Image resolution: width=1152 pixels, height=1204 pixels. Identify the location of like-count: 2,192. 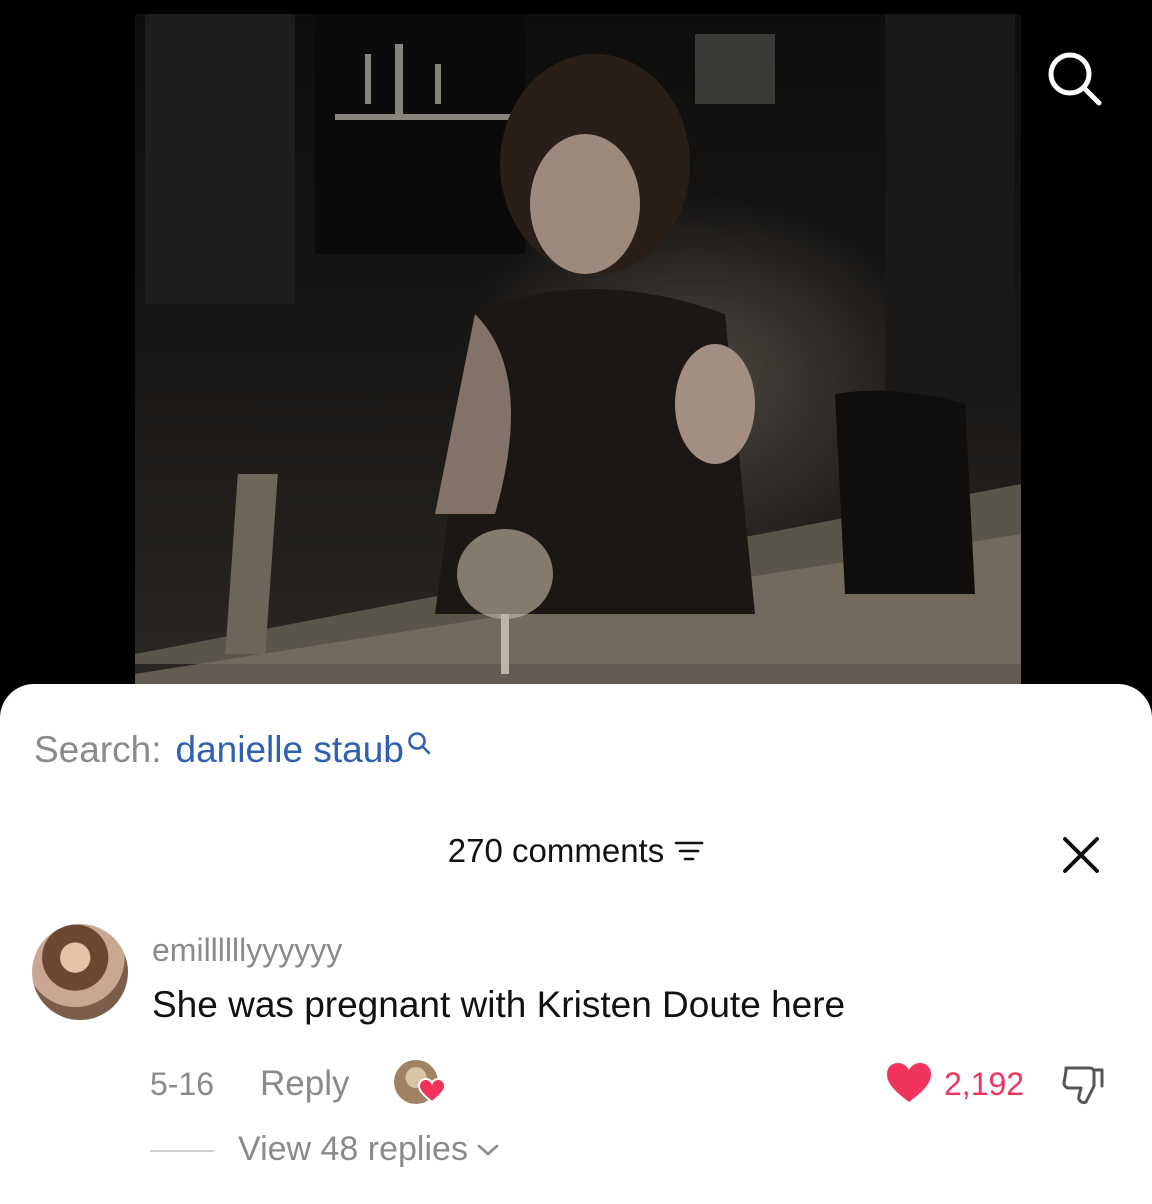
(984, 1084).